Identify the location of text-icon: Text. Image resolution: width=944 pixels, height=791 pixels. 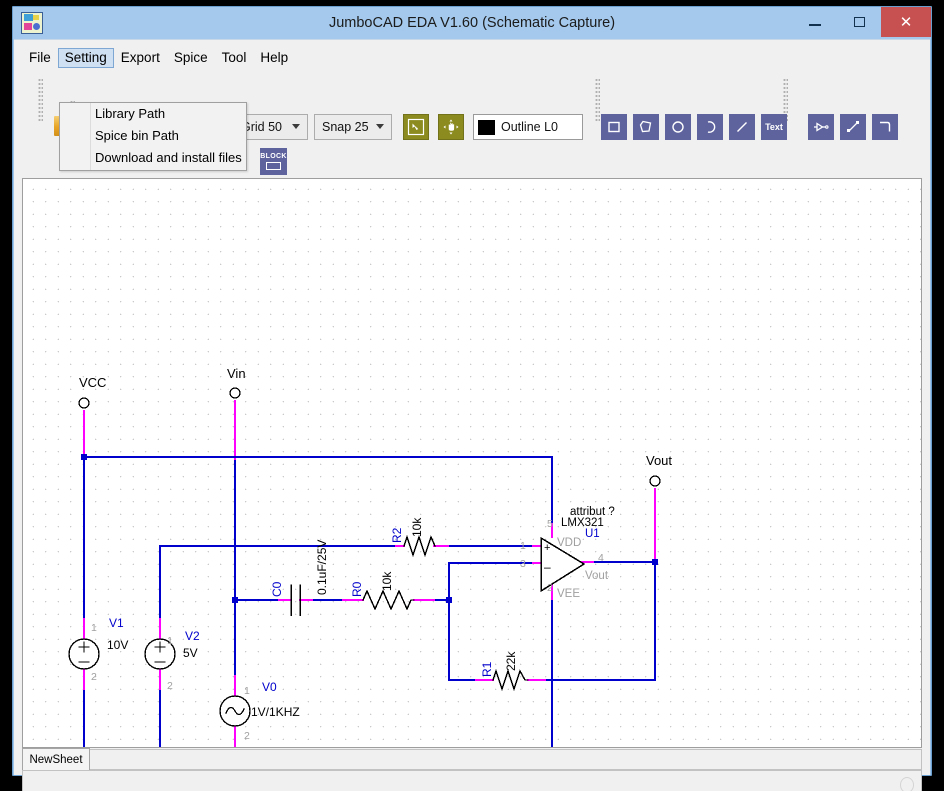
(774, 127).